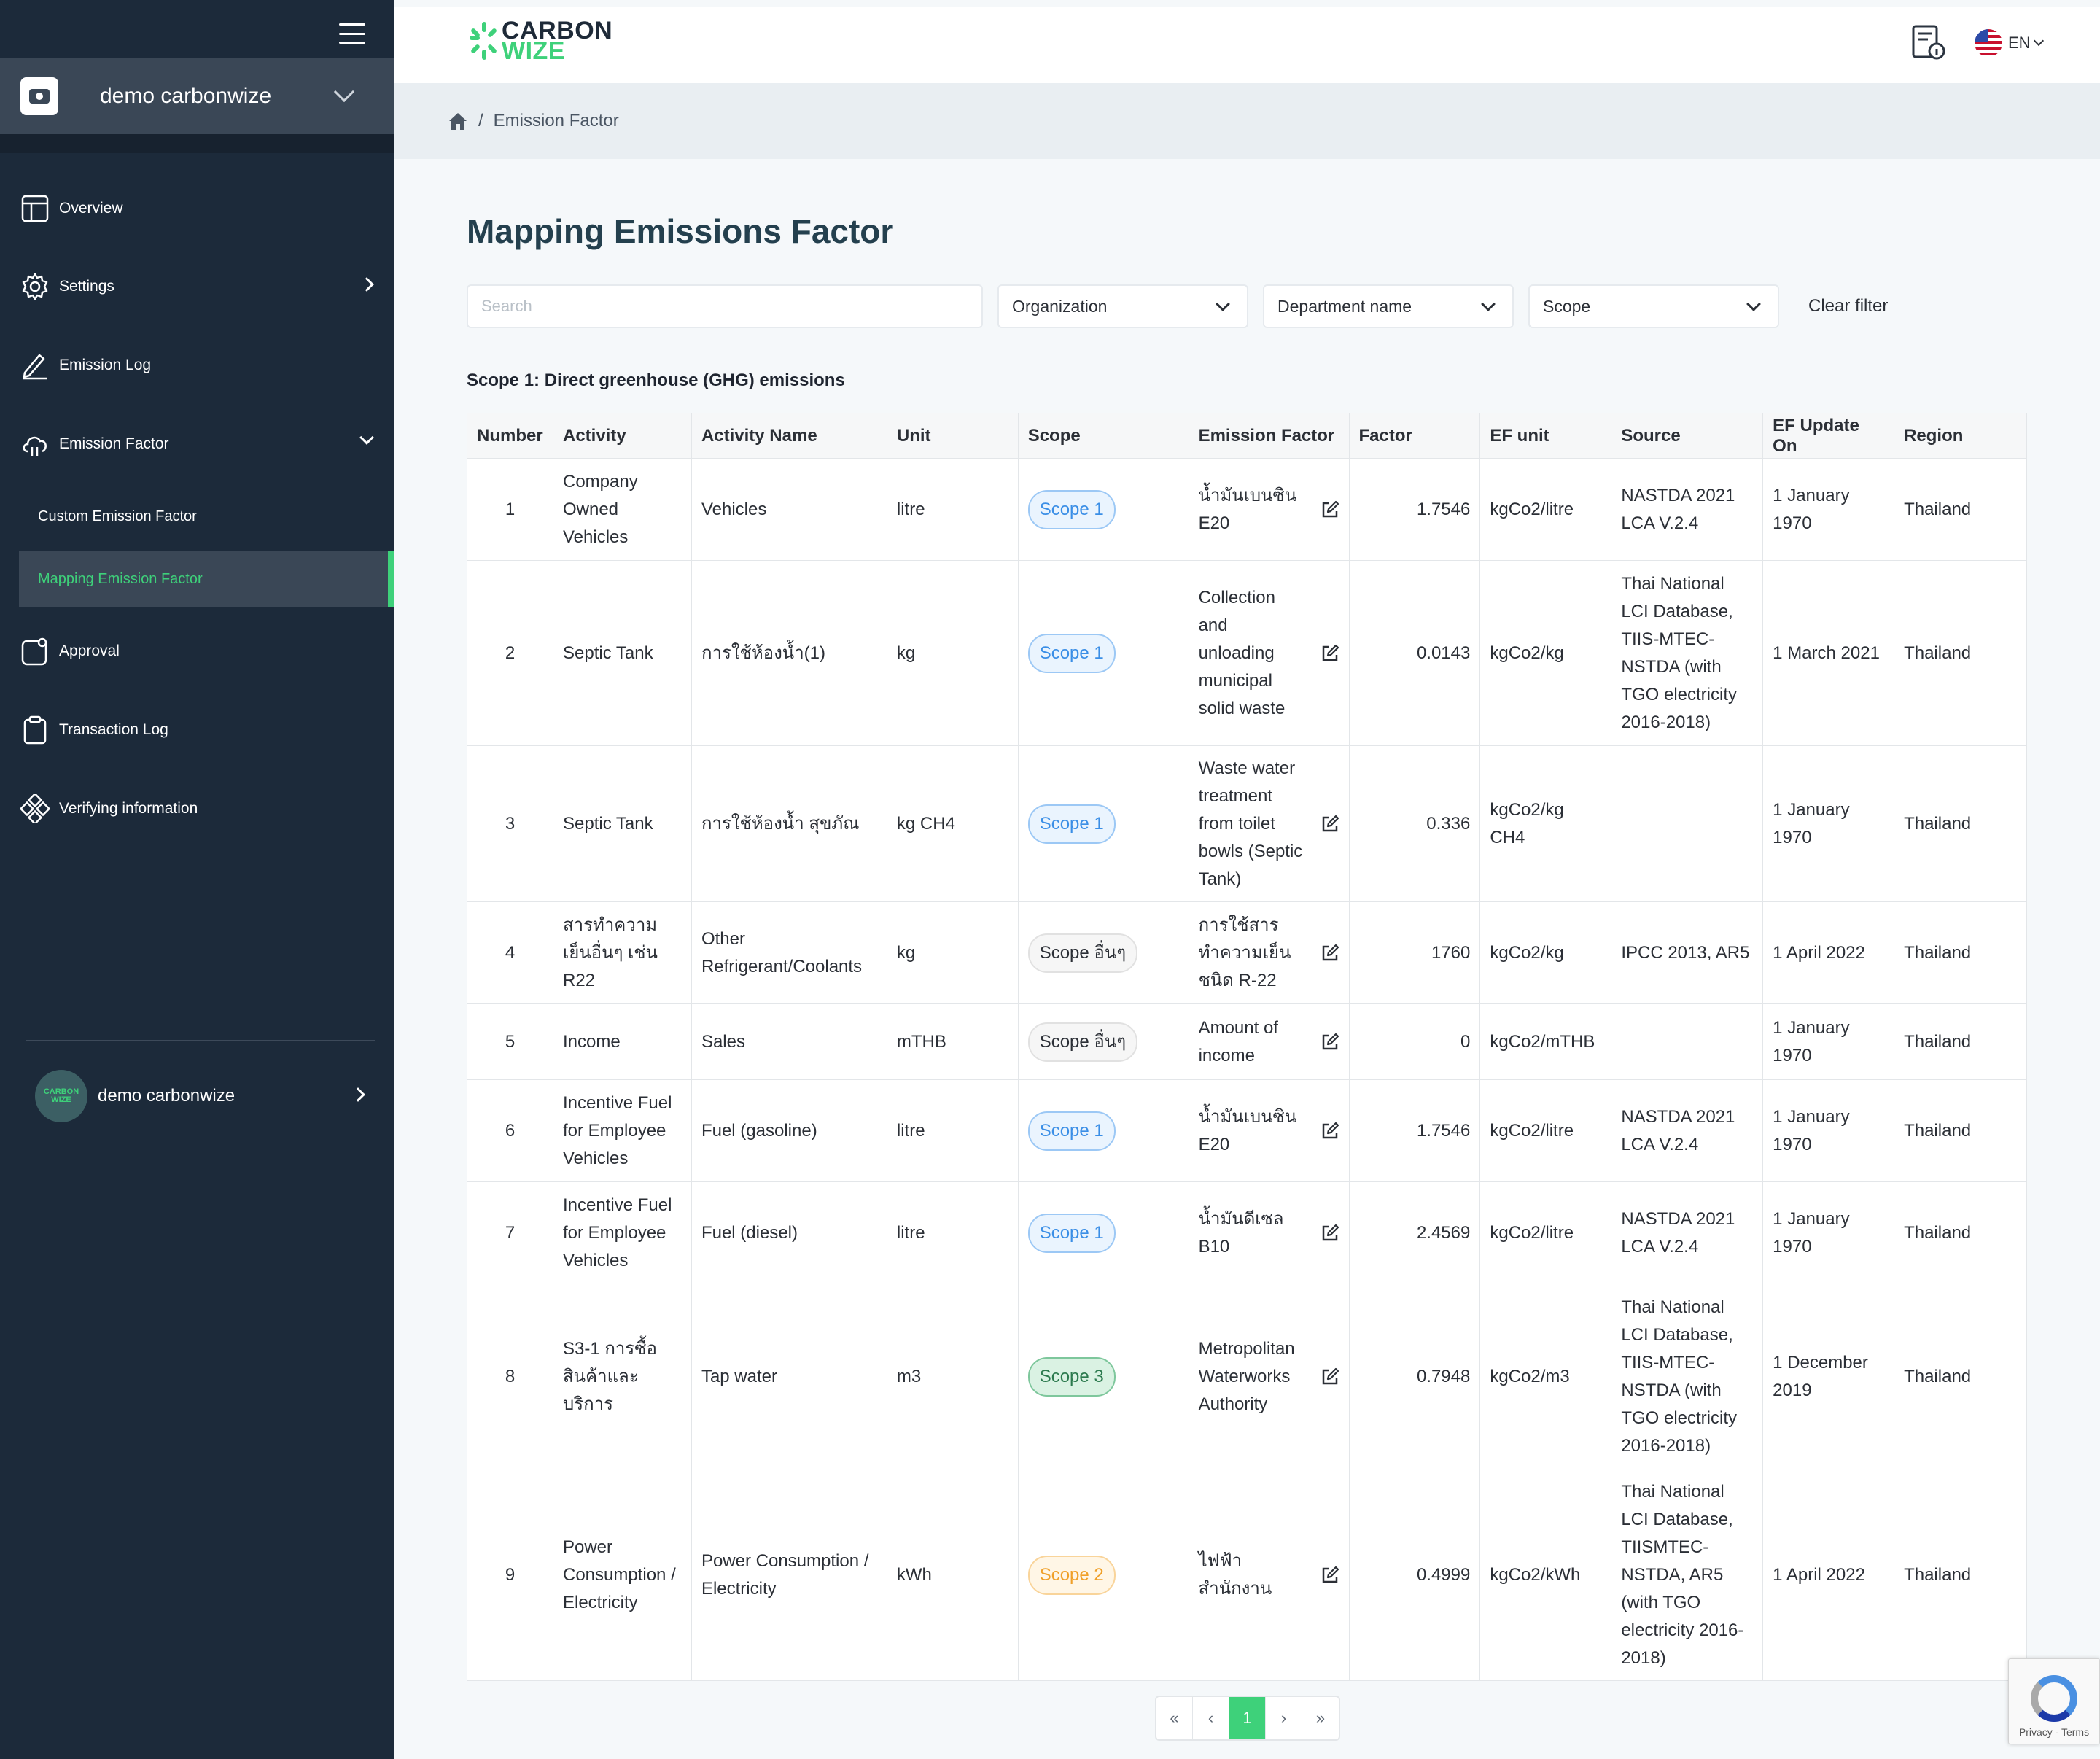 This screenshot has width=2100, height=1759. Describe the element at coordinates (2054, 1701) in the screenshot. I see `recaptcha-badge: Privacy - Terms` at that location.